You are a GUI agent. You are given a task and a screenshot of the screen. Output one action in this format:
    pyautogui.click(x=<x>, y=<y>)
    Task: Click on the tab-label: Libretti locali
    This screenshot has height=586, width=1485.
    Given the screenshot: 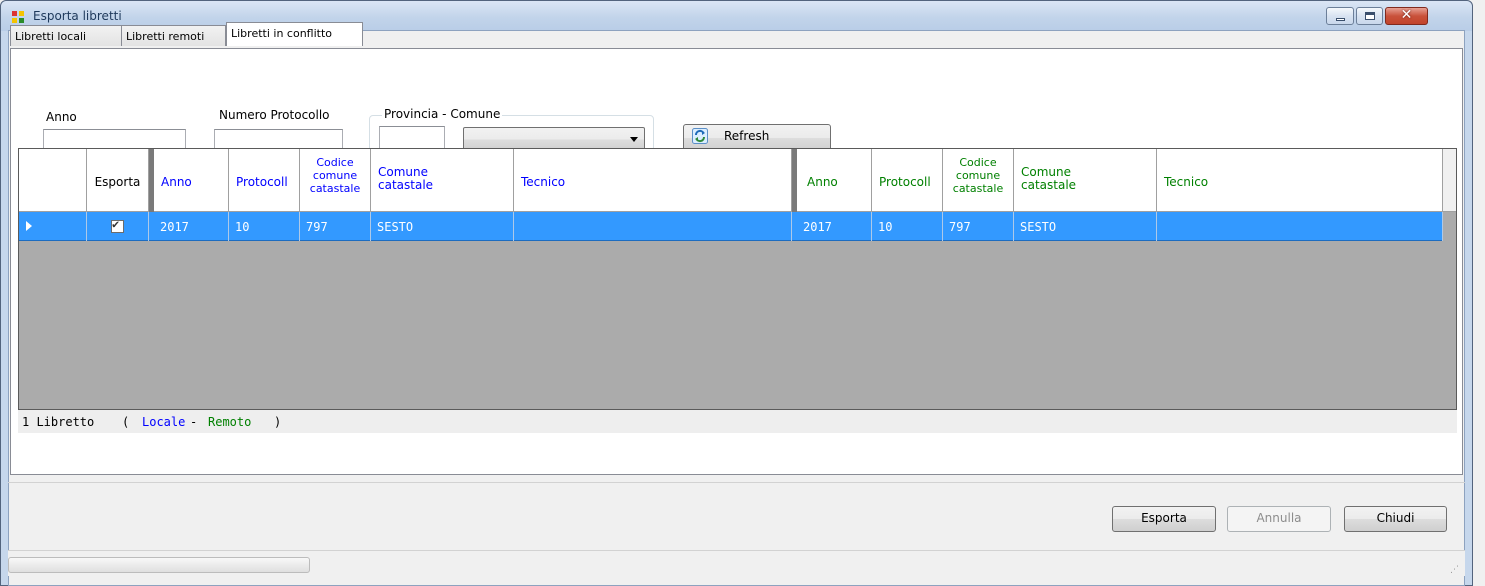 What is the action you would take?
    pyautogui.click(x=51, y=36)
    